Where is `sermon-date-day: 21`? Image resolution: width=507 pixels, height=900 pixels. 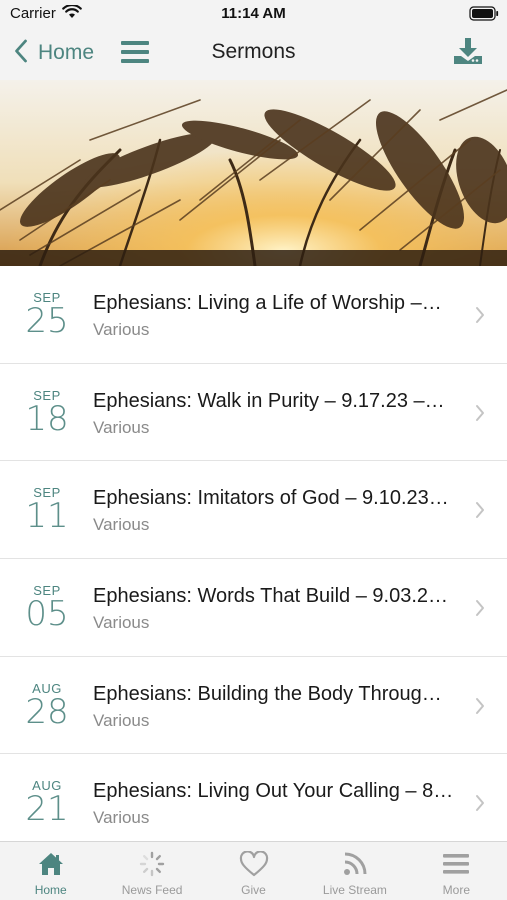 sermon-date-day: 21 is located at coordinates (47, 809).